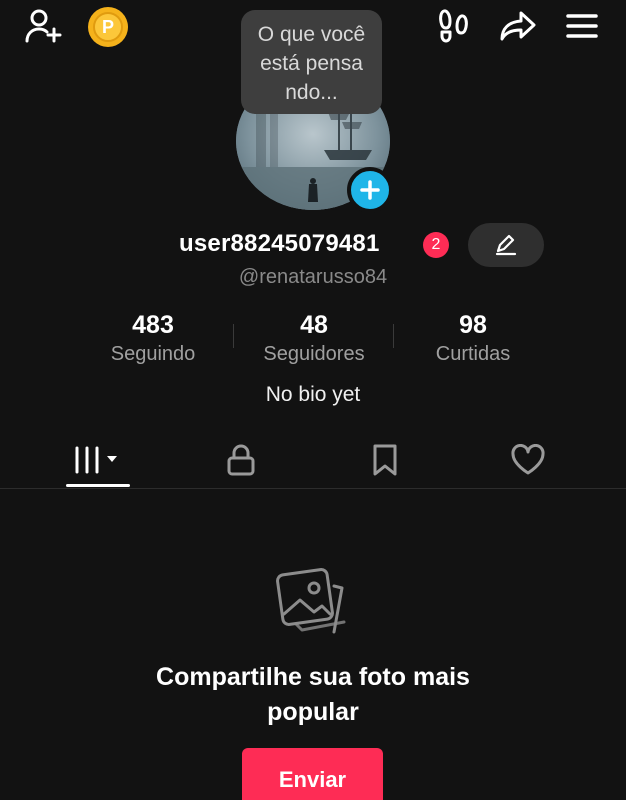 Image resolution: width=626 pixels, height=800 pixels. I want to click on footprints-icon, so click(453, 26).